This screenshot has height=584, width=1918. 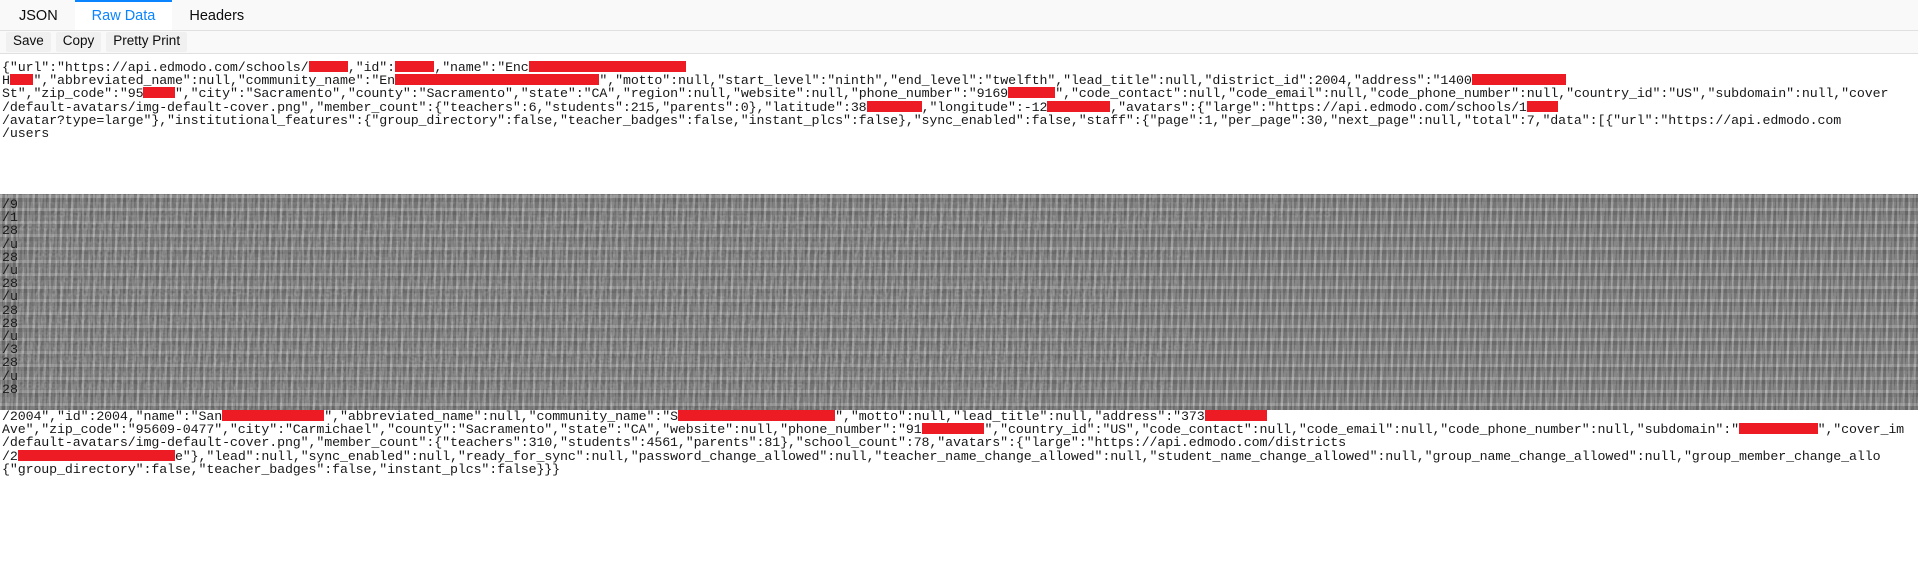 I want to click on json-text-run: /users, so click(x=26, y=133).